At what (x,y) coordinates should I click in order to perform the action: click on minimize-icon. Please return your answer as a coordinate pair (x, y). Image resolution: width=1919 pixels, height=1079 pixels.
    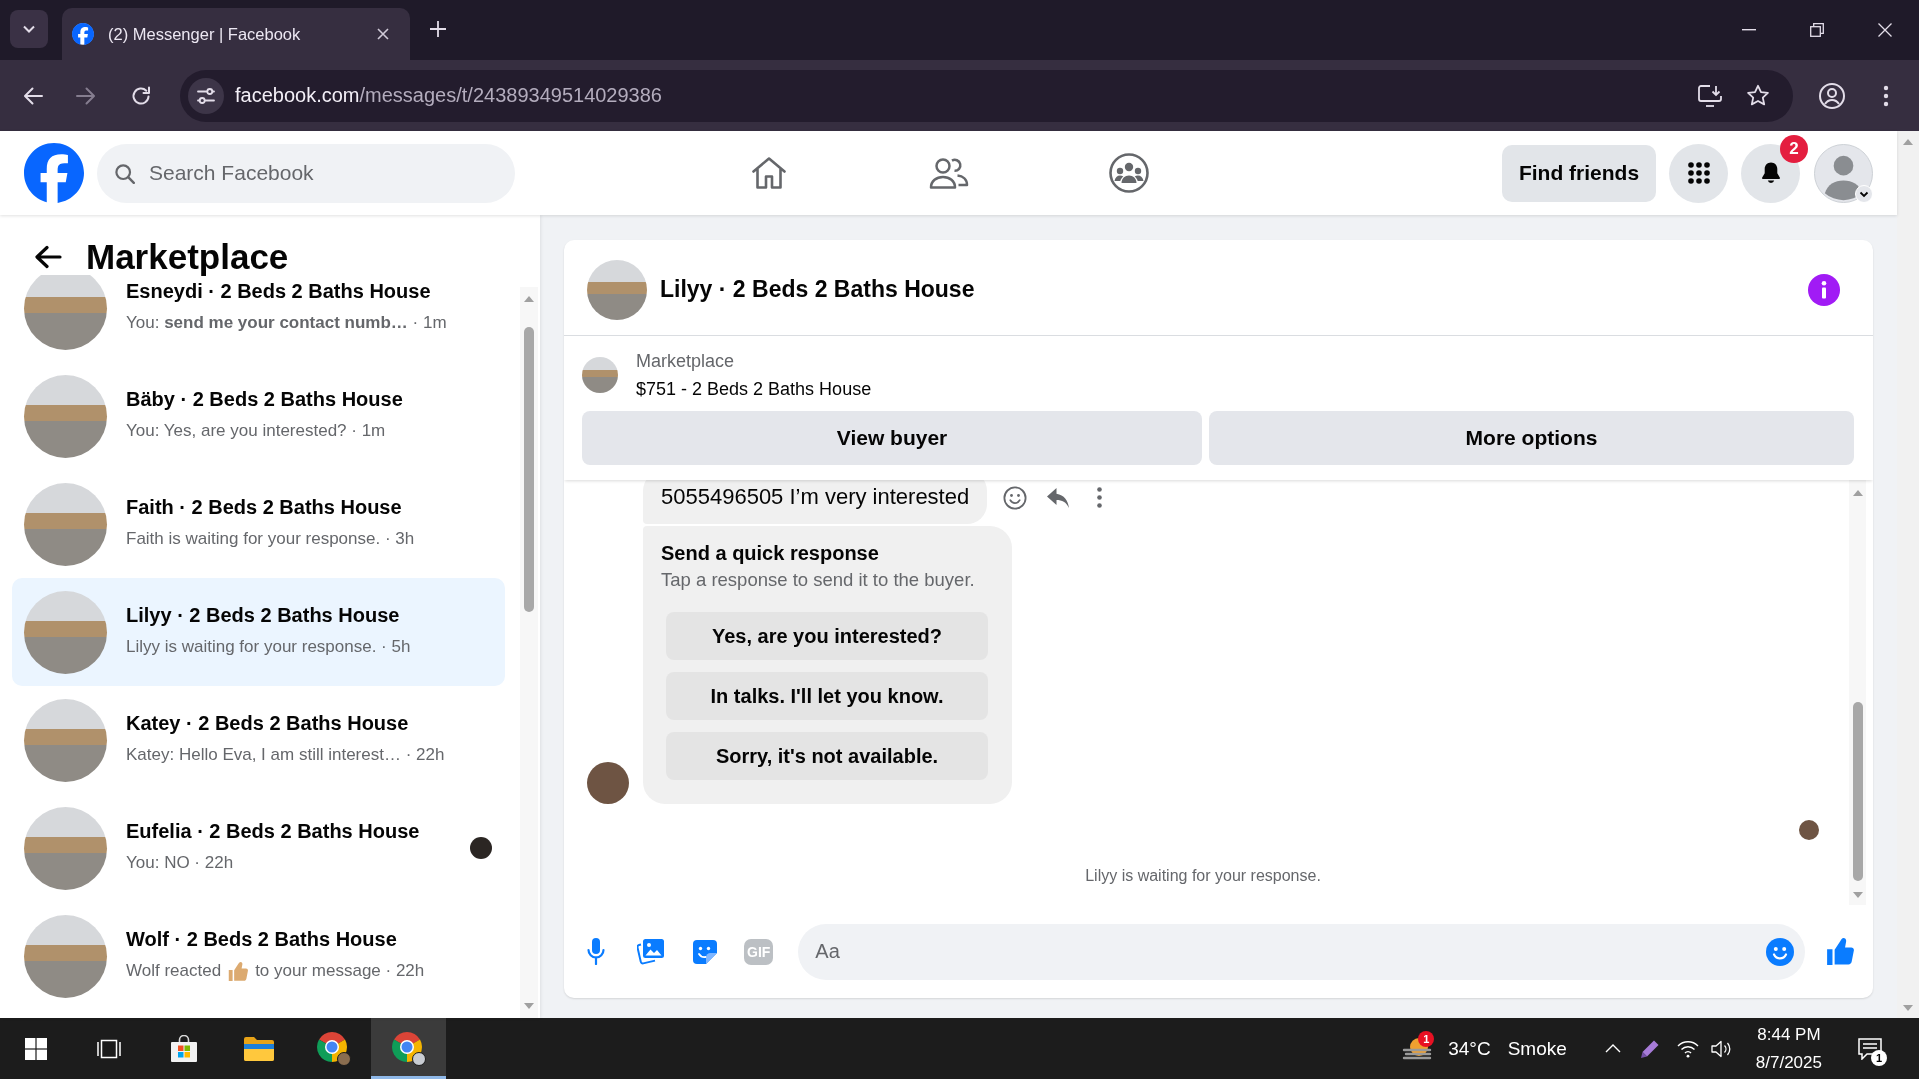
    Looking at the image, I should click on (1749, 30).